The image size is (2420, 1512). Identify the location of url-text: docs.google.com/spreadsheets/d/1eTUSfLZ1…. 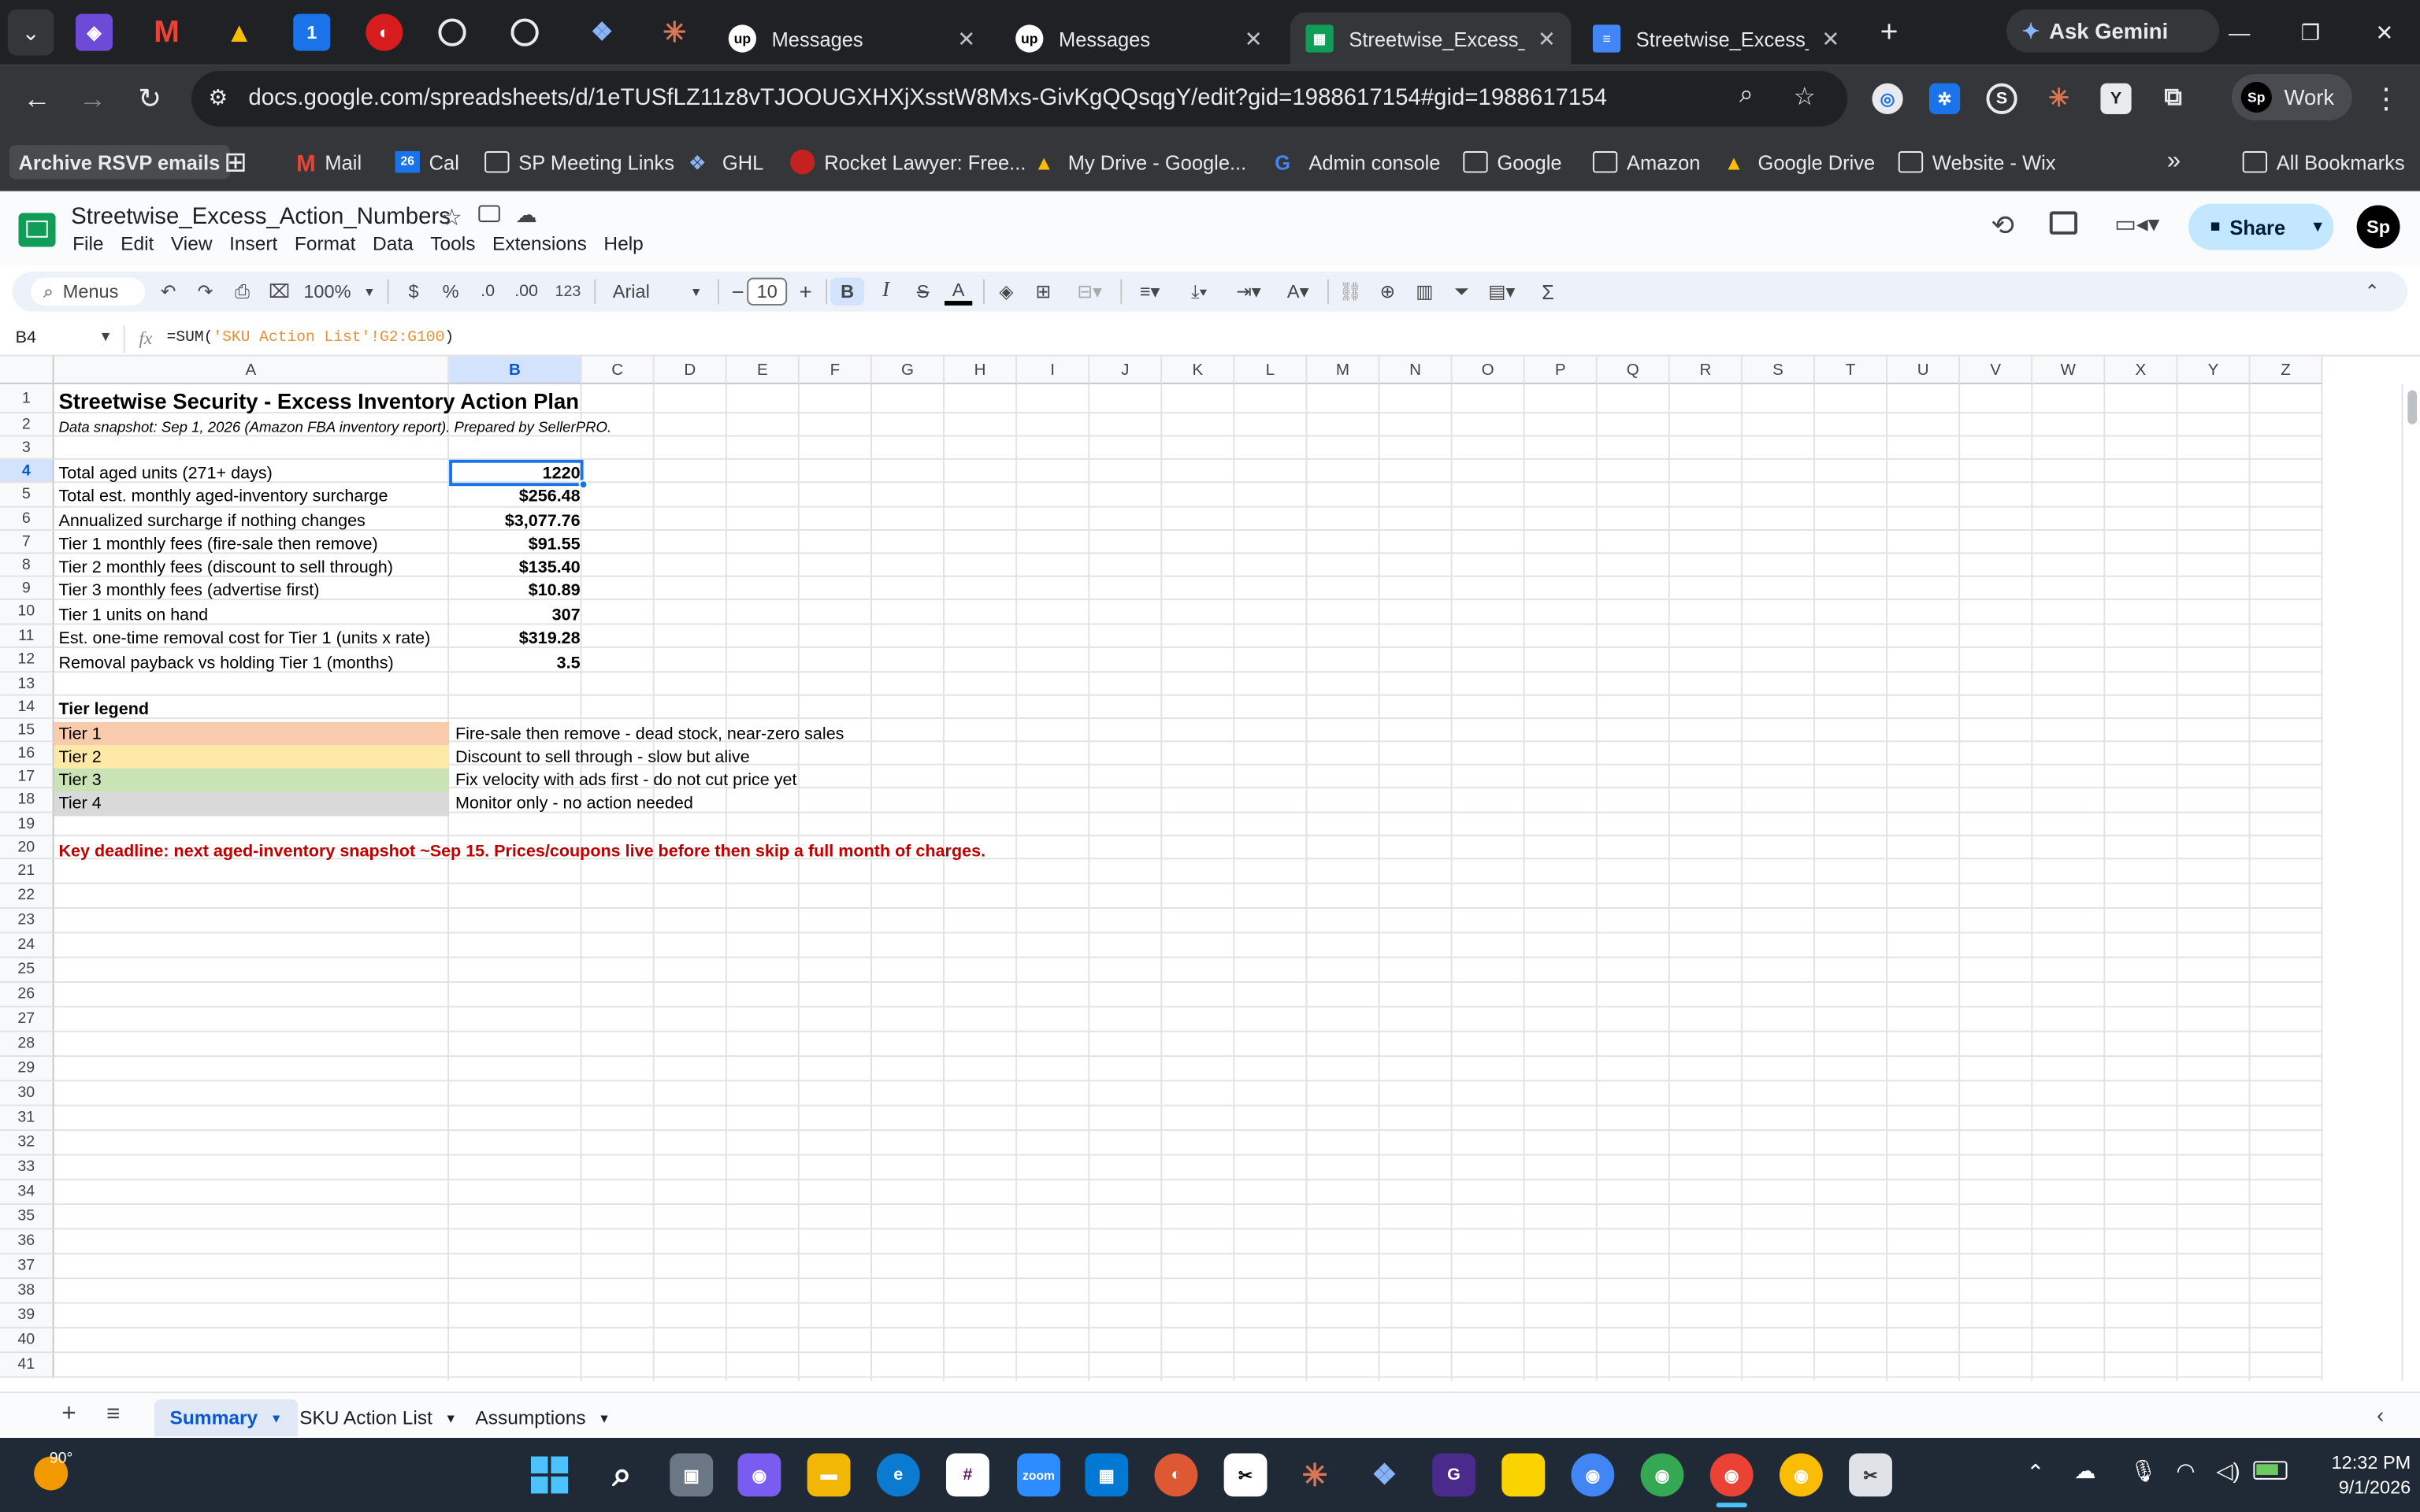
(928, 98).